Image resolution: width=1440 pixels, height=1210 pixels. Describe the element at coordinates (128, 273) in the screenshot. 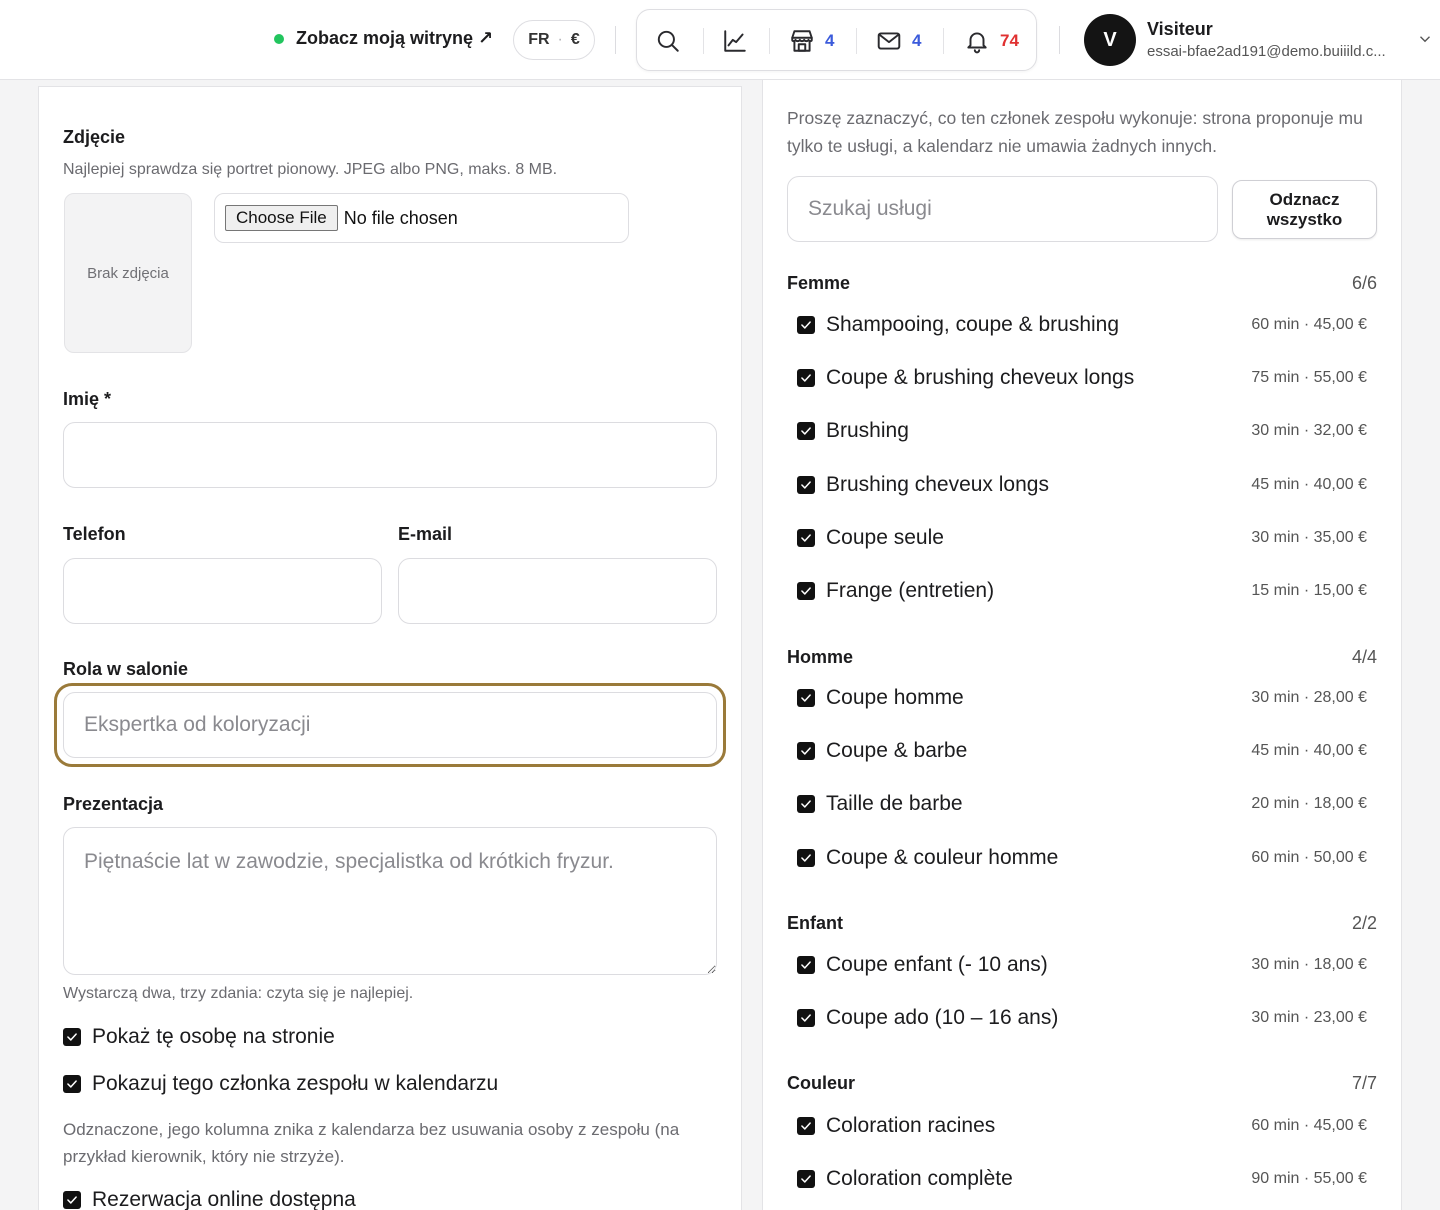

I see `photo-preview: Brak zdjęcia` at that location.